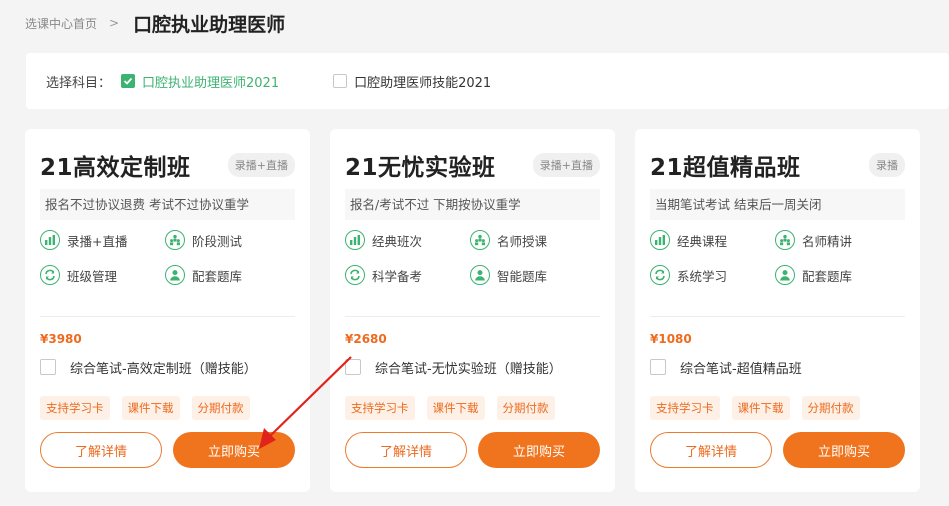  I want to click on feature-item: 配套题库, so click(227, 275).